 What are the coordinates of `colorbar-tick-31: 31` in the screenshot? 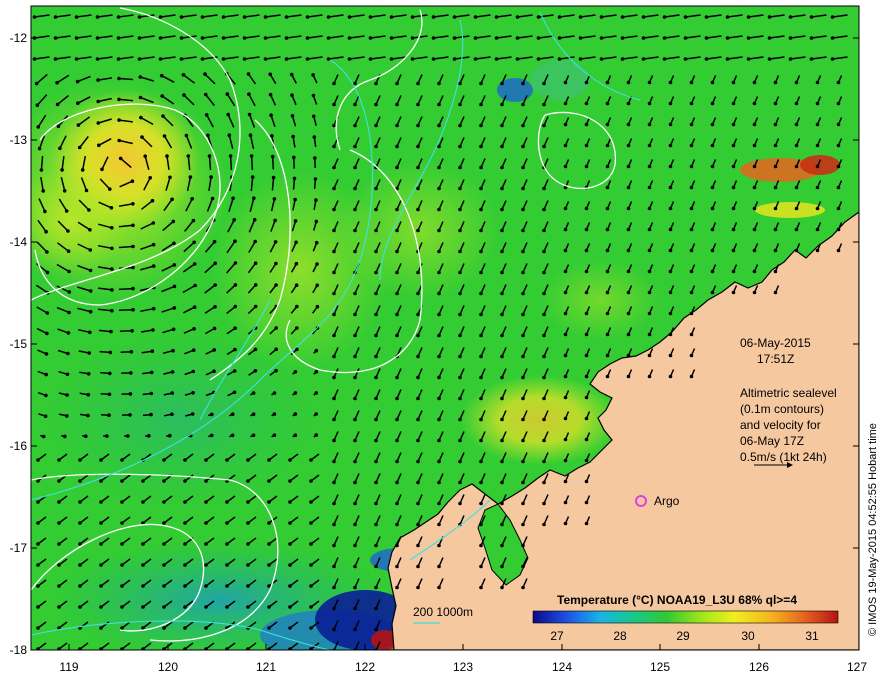 It's located at (812, 636).